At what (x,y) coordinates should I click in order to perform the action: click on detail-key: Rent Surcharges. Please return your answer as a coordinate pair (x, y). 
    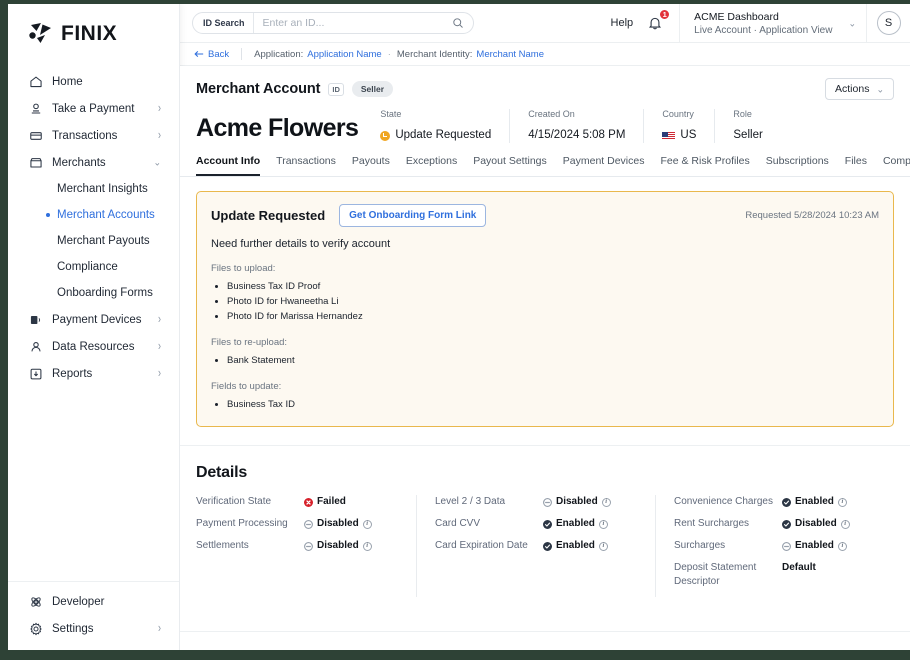
    Looking at the image, I should click on (712, 523).